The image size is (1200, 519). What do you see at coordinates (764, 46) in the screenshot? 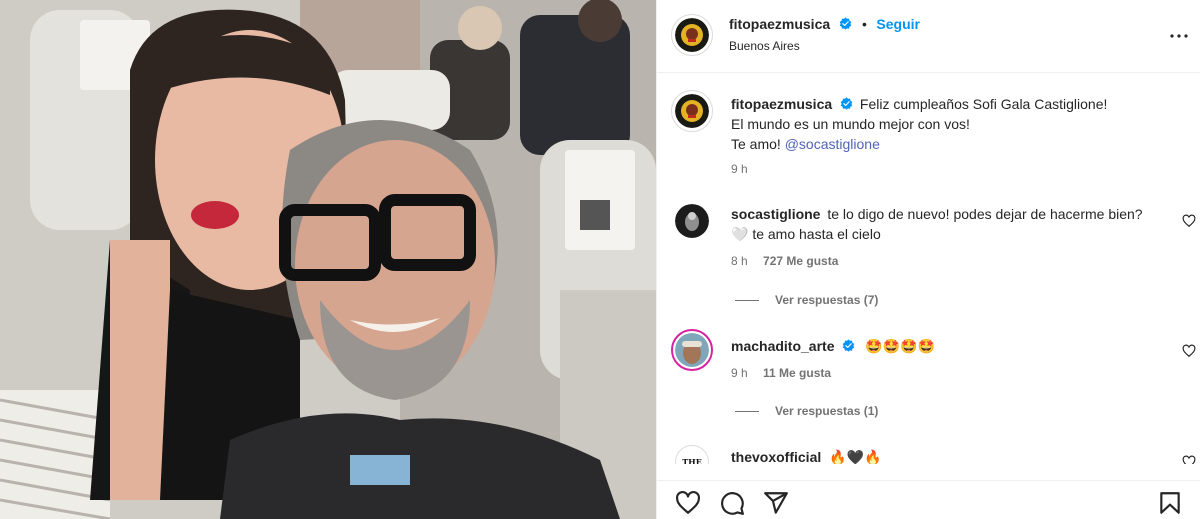
I see `post-location: Buenos Aires` at bounding box center [764, 46].